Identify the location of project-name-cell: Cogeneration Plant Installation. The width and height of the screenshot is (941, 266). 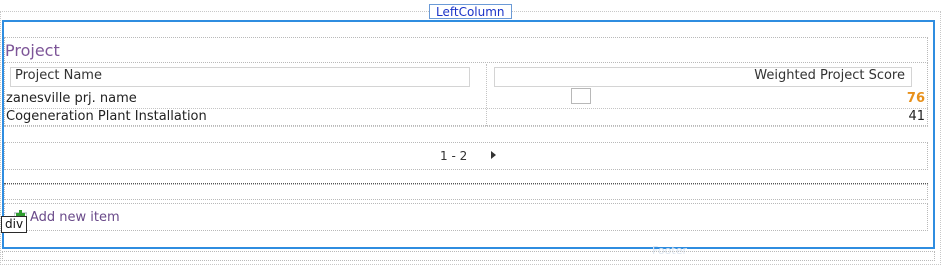
(106, 117).